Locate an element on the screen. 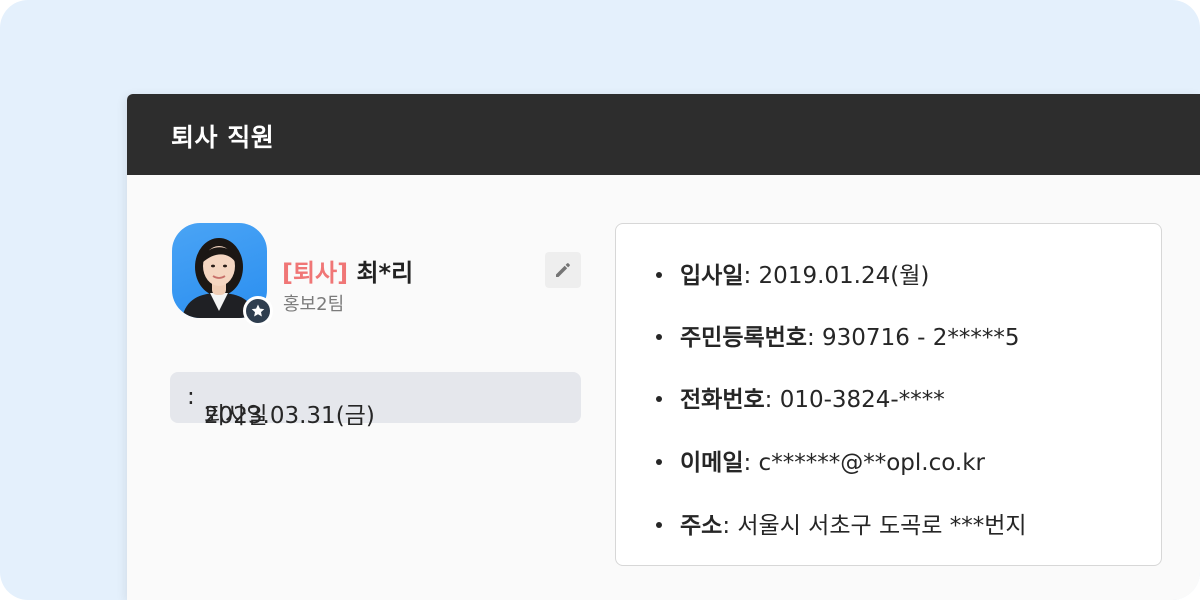 The height and width of the screenshot is (600, 1200). leave-date-value: 2023.03.31(금) is located at coordinates (289, 416).